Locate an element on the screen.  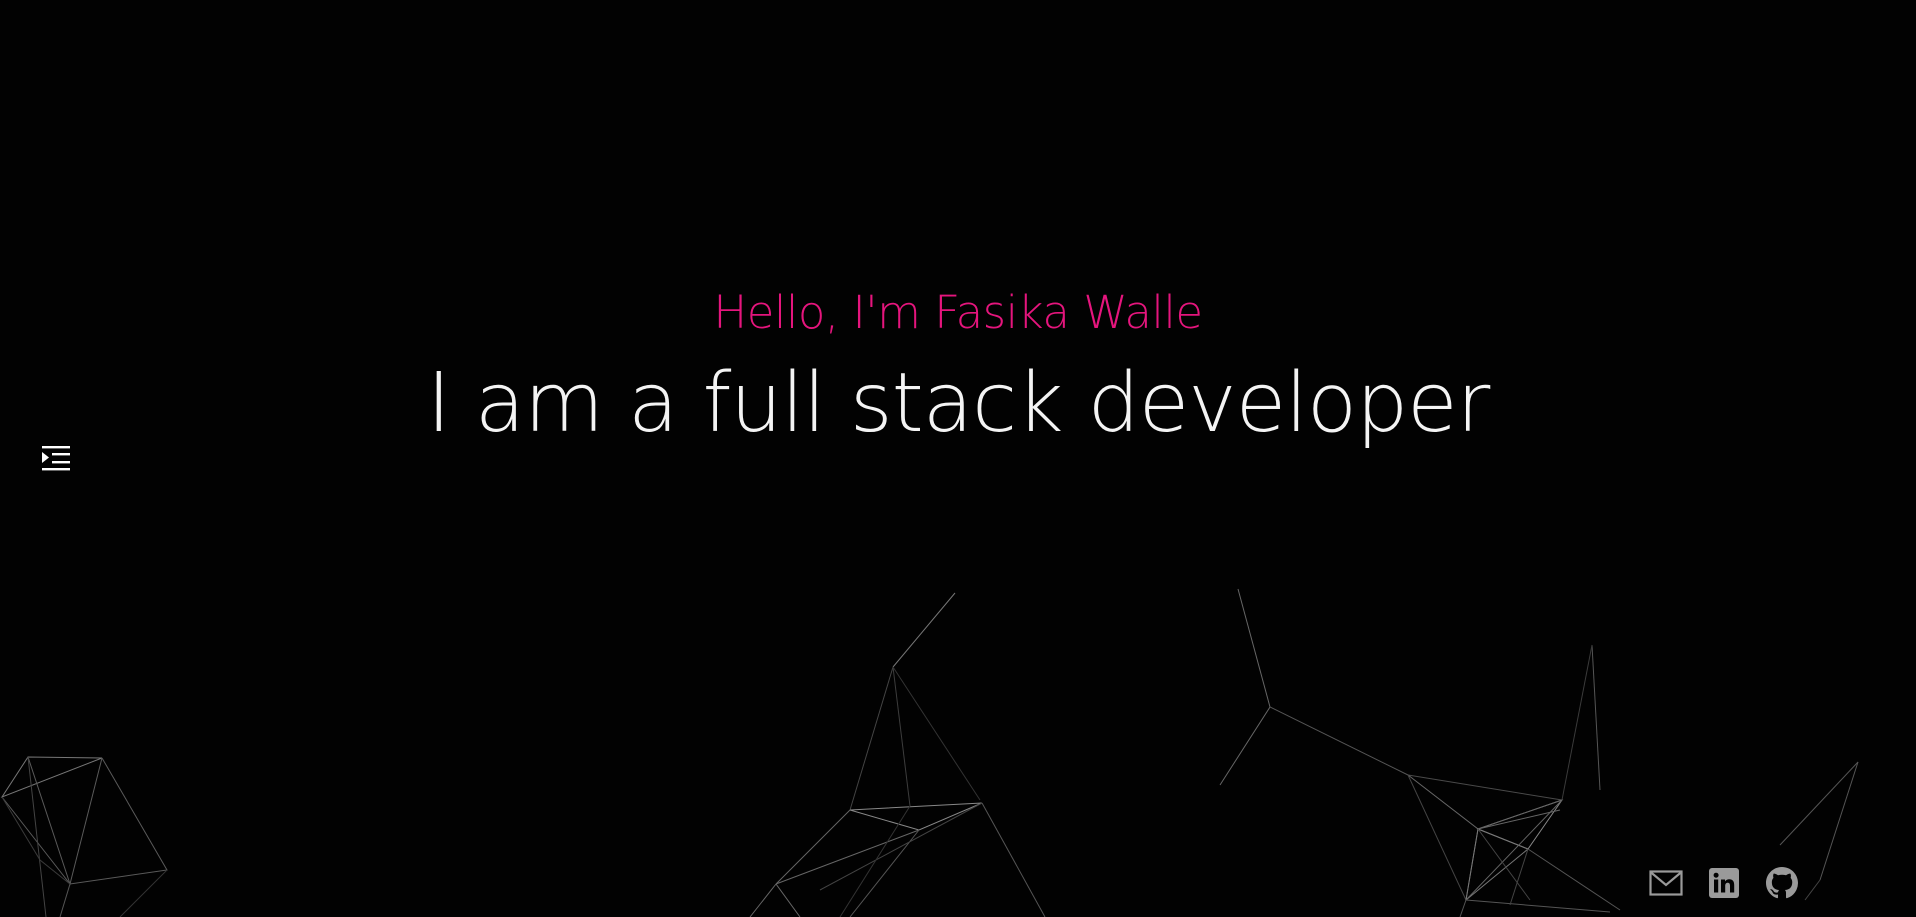
menu-indent-icon is located at coordinates (56, 458).